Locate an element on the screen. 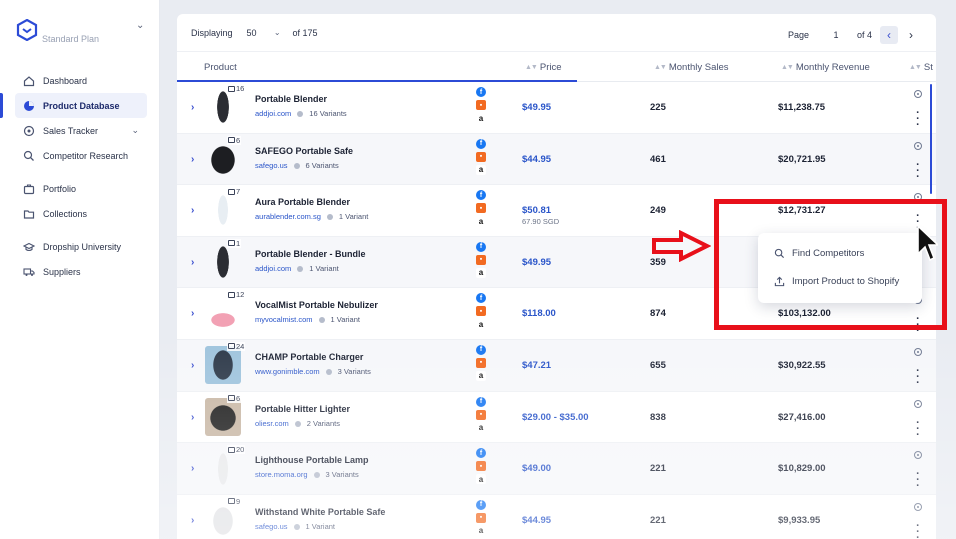 This screenshot has width=956, height=539. sidebar-item-competitor-research: Competitor Research is located at coordinates (73, 155).